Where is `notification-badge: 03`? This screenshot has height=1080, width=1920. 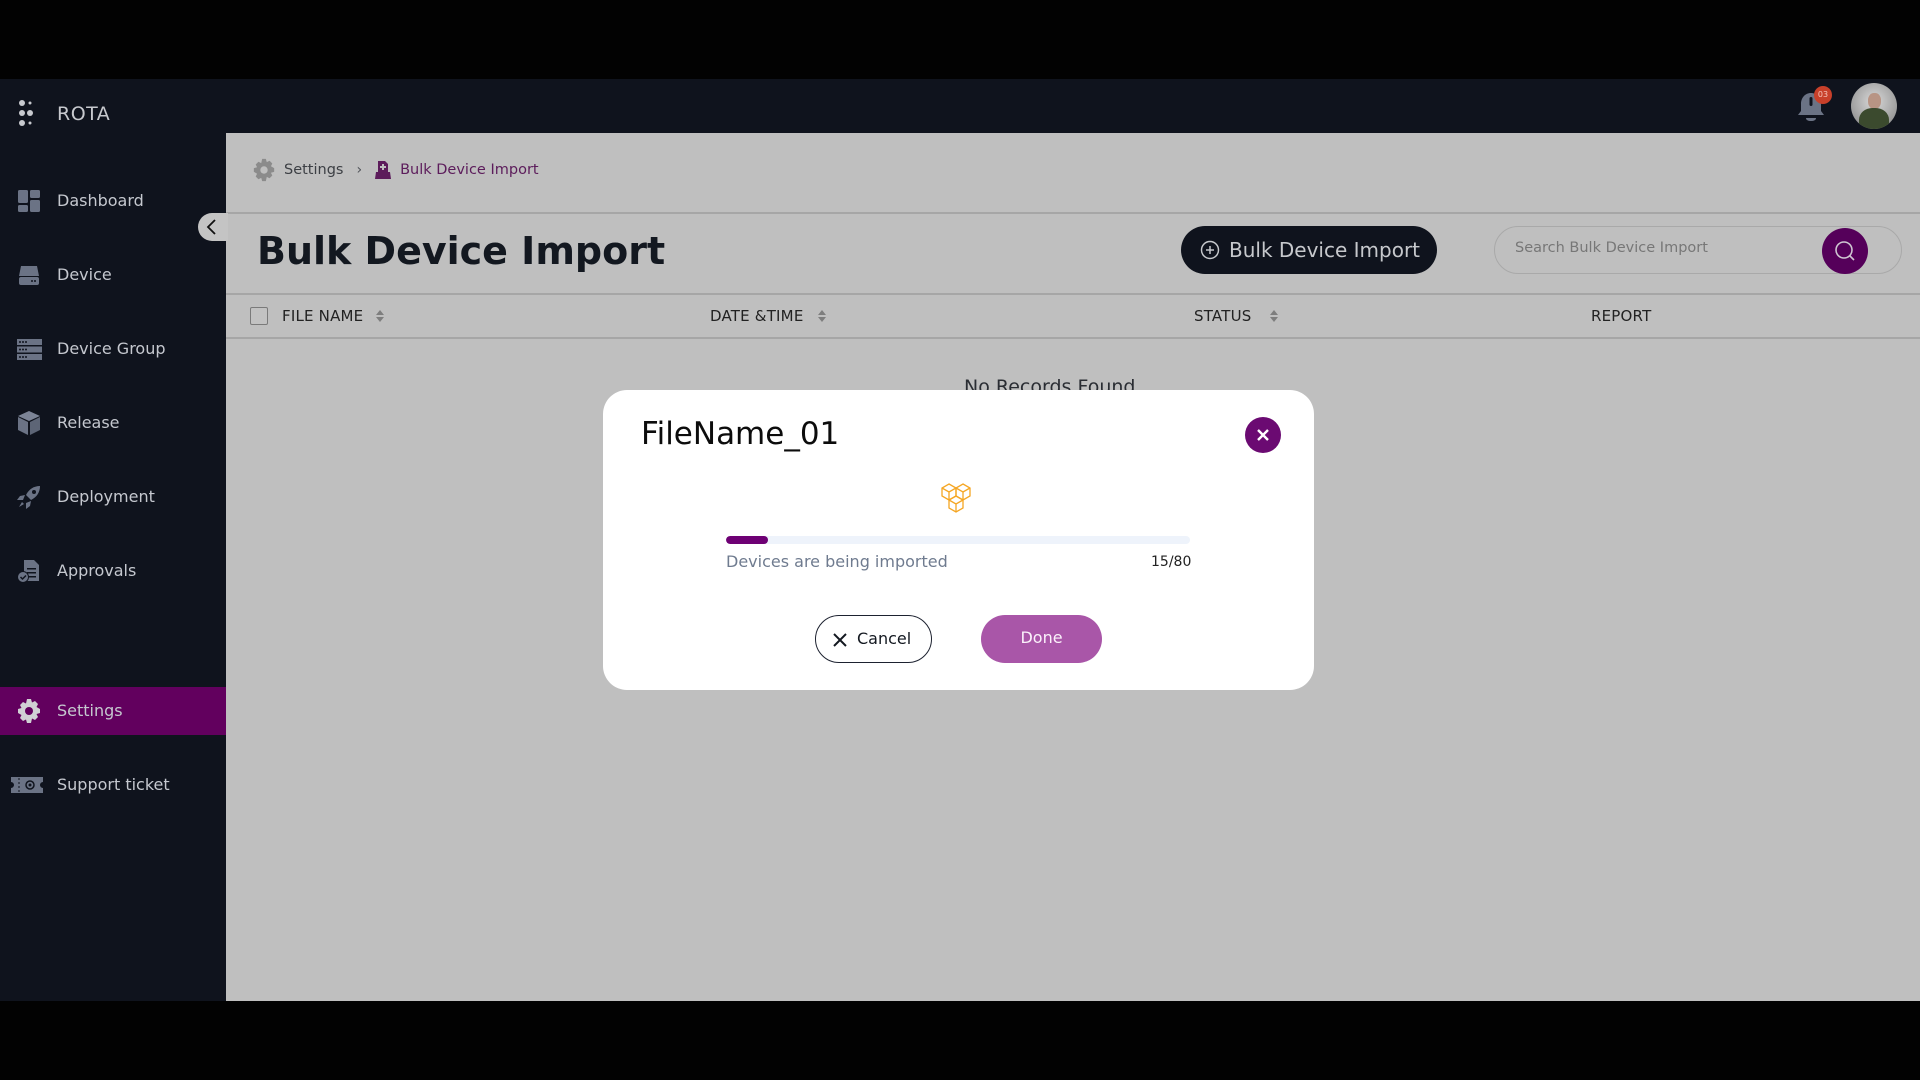 notification-badge: 03 is located at coordinates (1823, 95).